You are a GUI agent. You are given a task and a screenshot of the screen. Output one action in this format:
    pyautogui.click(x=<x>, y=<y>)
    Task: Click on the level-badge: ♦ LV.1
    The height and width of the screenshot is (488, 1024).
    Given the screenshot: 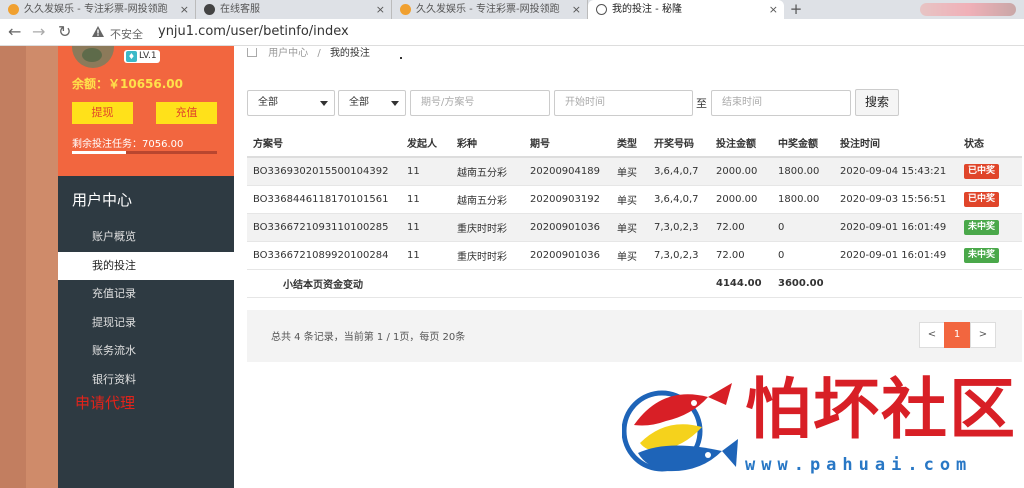 What is the action you would take?
    pyautogui.click(x=142, y=56)
    